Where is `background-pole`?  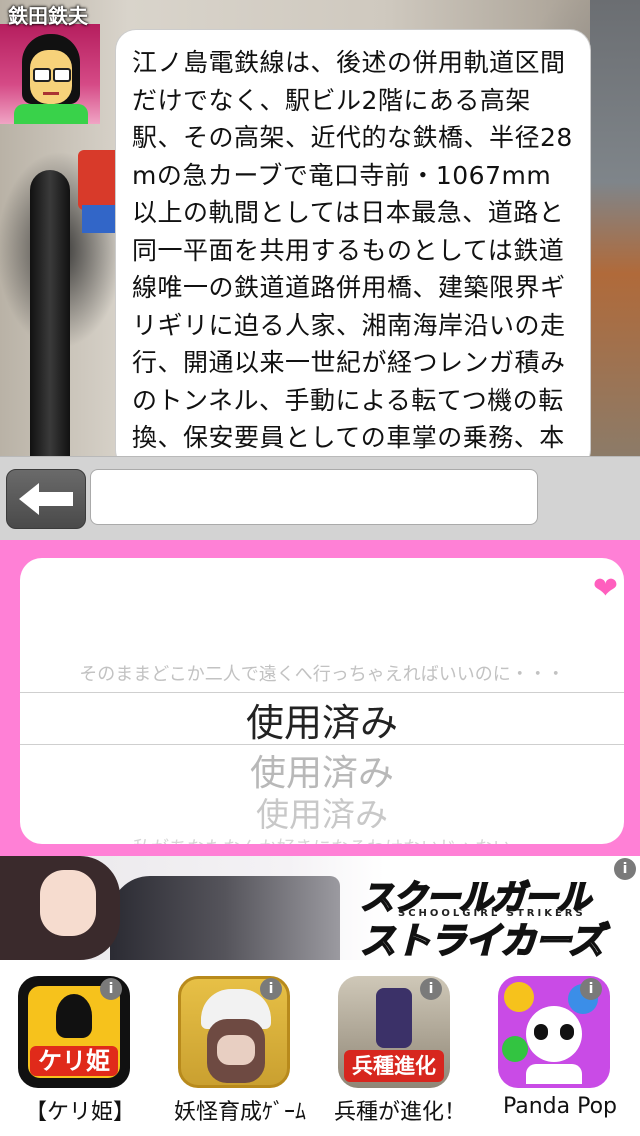 background-pole is located at coordinates (50, 313).